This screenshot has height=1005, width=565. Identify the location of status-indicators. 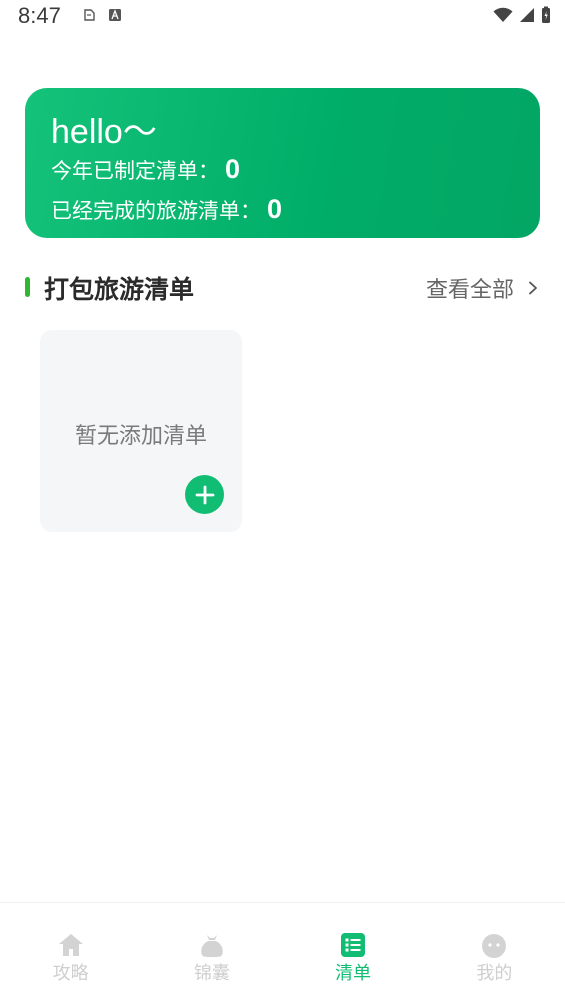
(522, 15).